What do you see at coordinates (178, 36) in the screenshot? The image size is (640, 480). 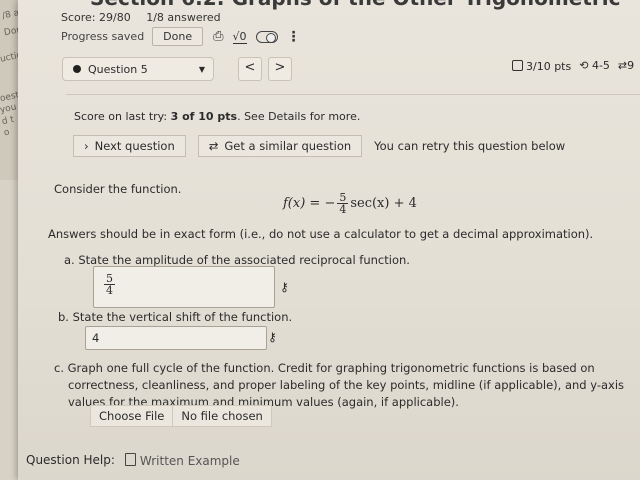 I see `done-button: Done` at bounding box center [178, 36].